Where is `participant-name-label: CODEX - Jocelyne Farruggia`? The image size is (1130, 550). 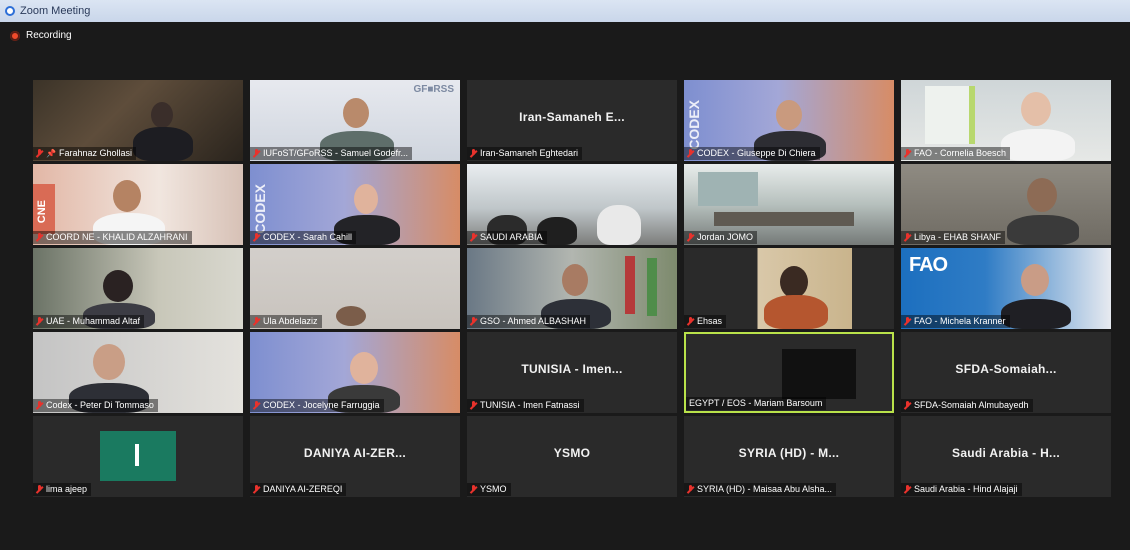
participant-name-label: CODEX - Jocelyne Farruggia is located at coordinates (317, 405).